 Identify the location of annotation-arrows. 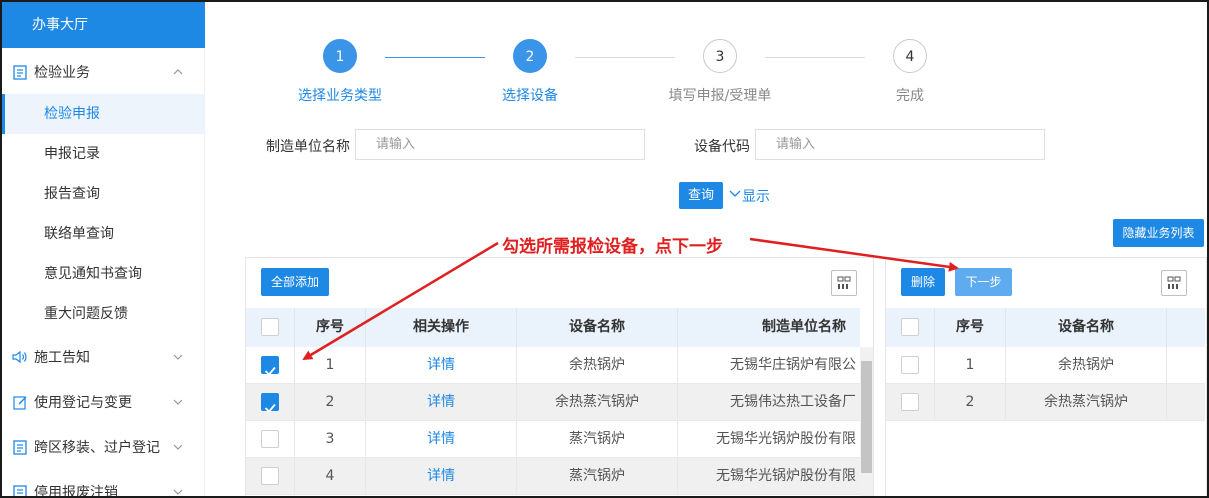
(630, 299).